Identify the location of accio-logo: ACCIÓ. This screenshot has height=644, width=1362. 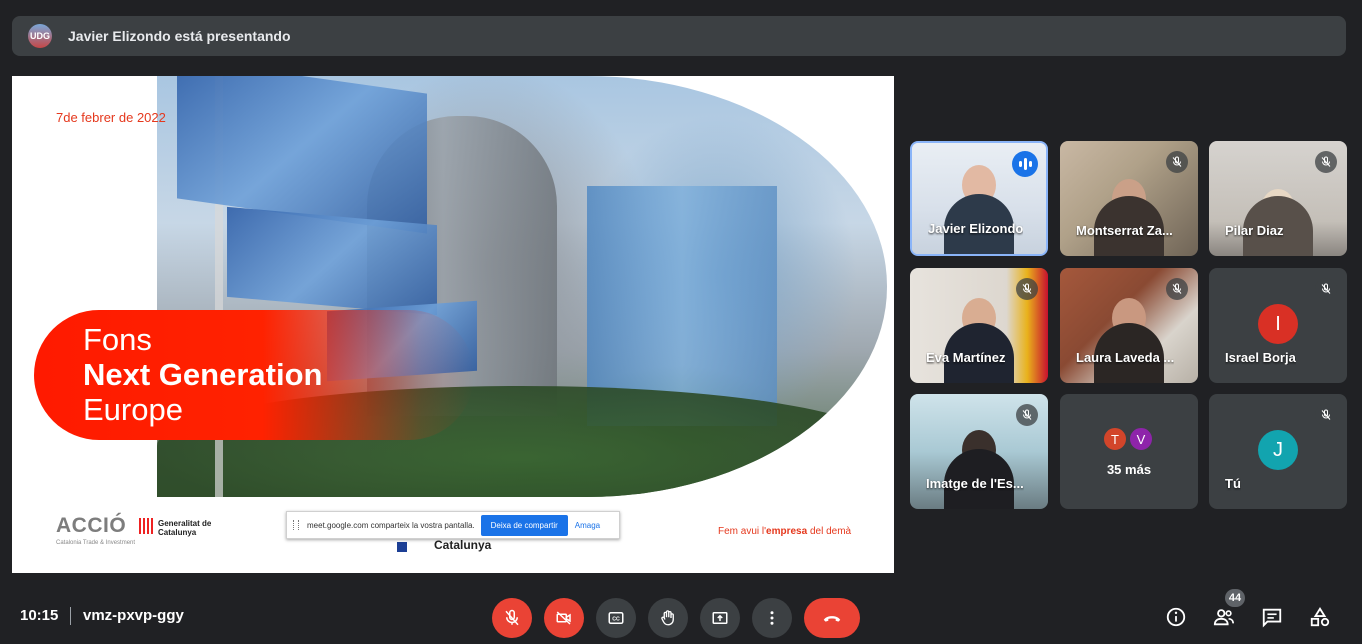
(91, 525).